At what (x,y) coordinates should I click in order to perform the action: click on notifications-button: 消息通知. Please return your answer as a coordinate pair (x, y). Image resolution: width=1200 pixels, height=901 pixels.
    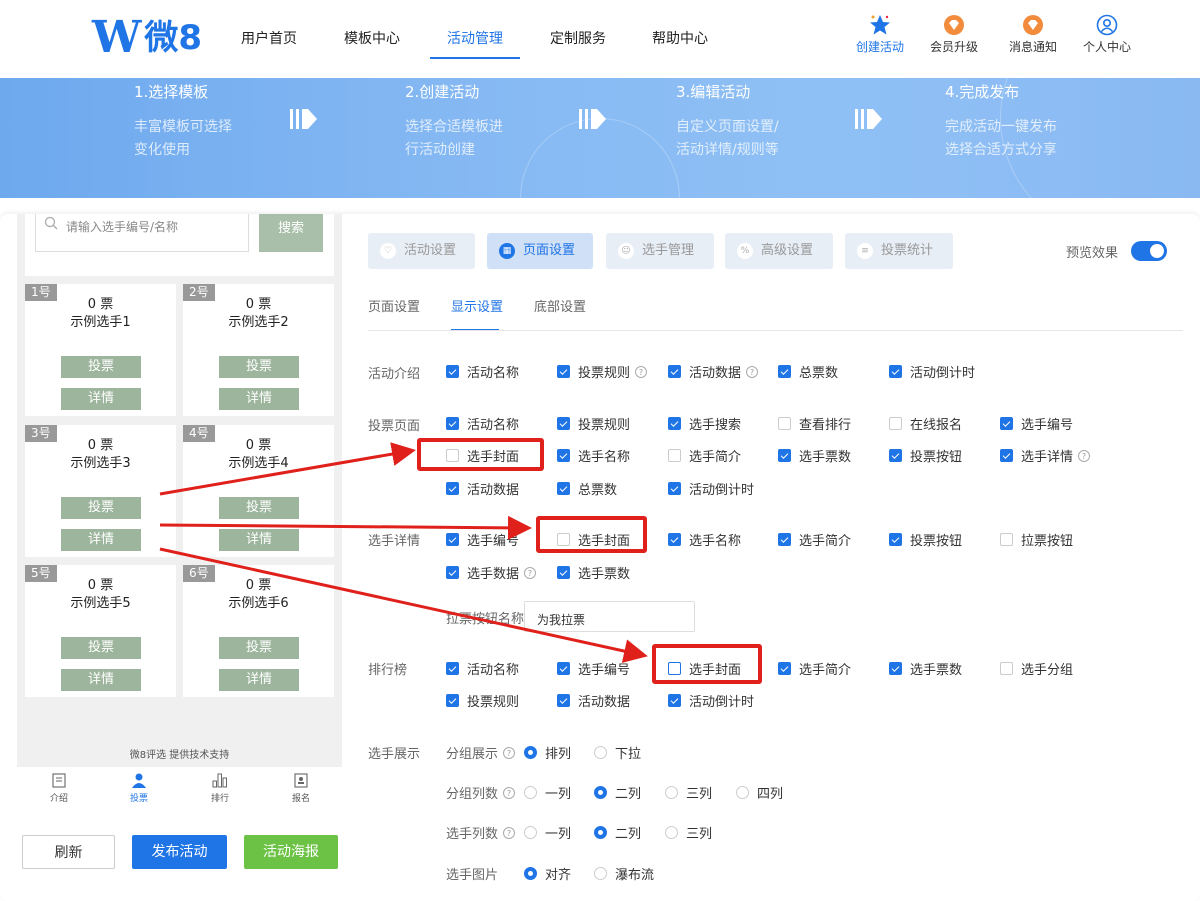
    Looking at the image, I should click on (1033, 34).